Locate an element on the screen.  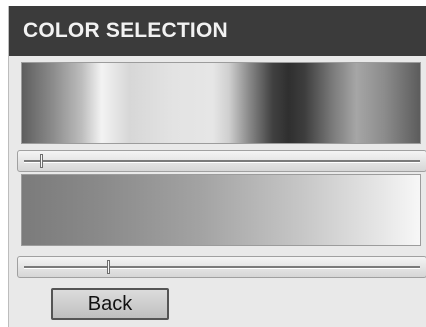
shade-slider is located at coordinates (221, 267).